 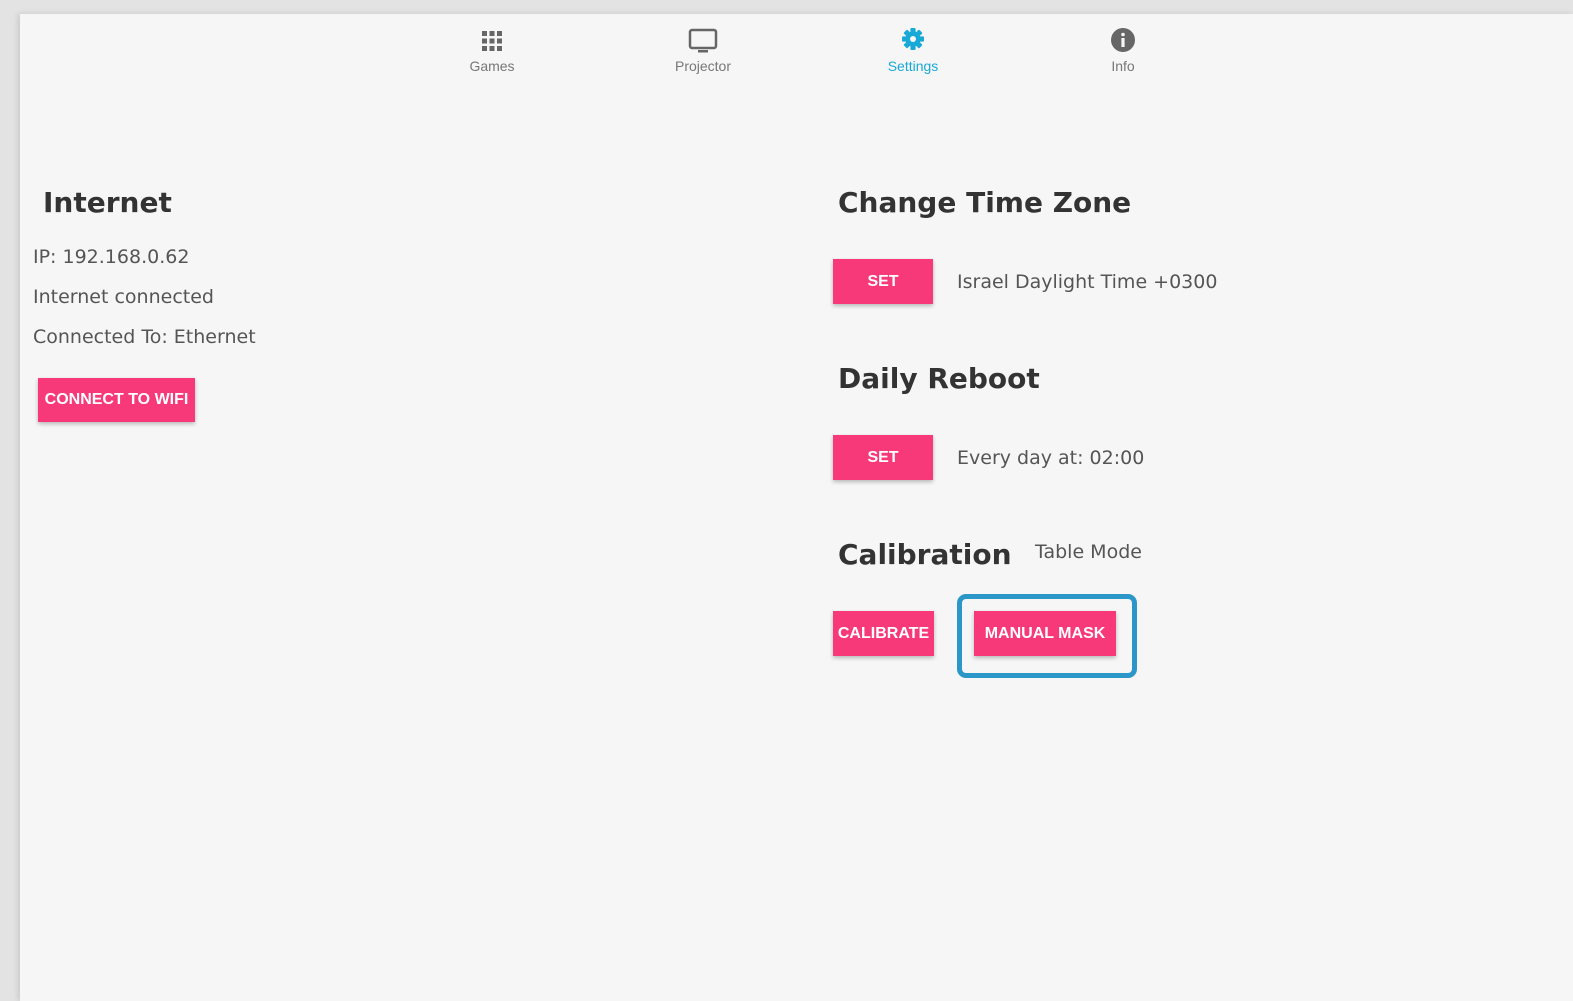 What do you see at coordinates (123, 297) in the screenshot?
I see `internet-status-text: Internet connected` at bounding box center [123, 297].